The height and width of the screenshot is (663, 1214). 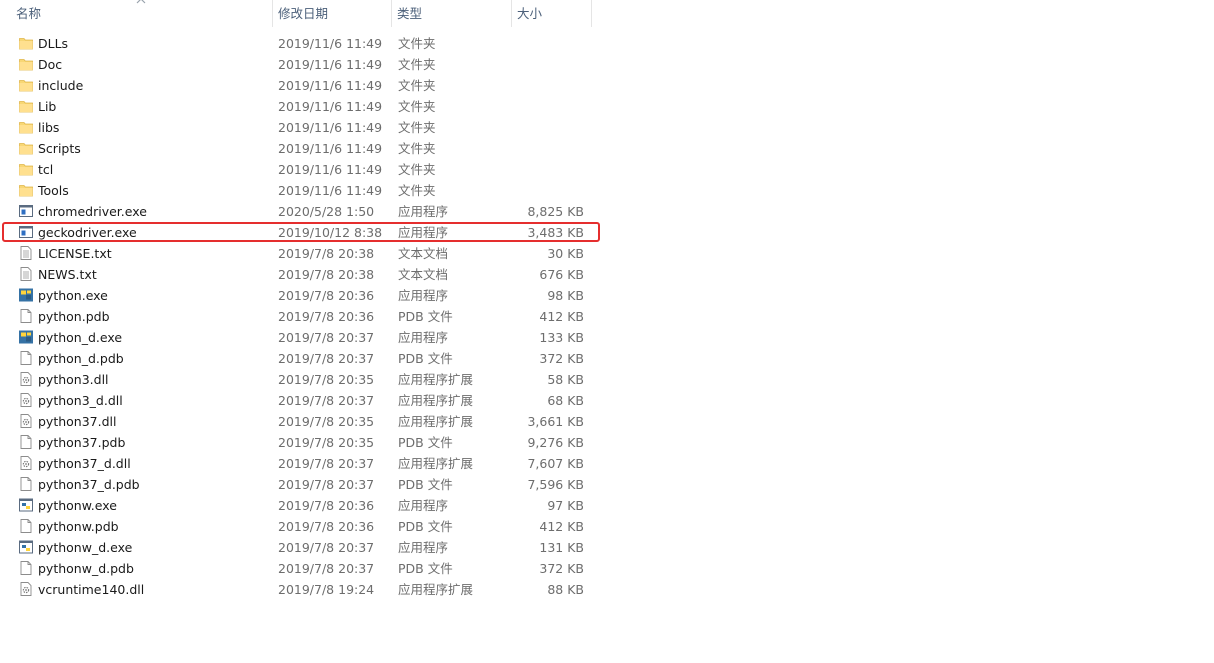 What do you see at coordinates (49, 127) in the screenshot?
I see `file-name: libs` at bounding box center [49, 127].